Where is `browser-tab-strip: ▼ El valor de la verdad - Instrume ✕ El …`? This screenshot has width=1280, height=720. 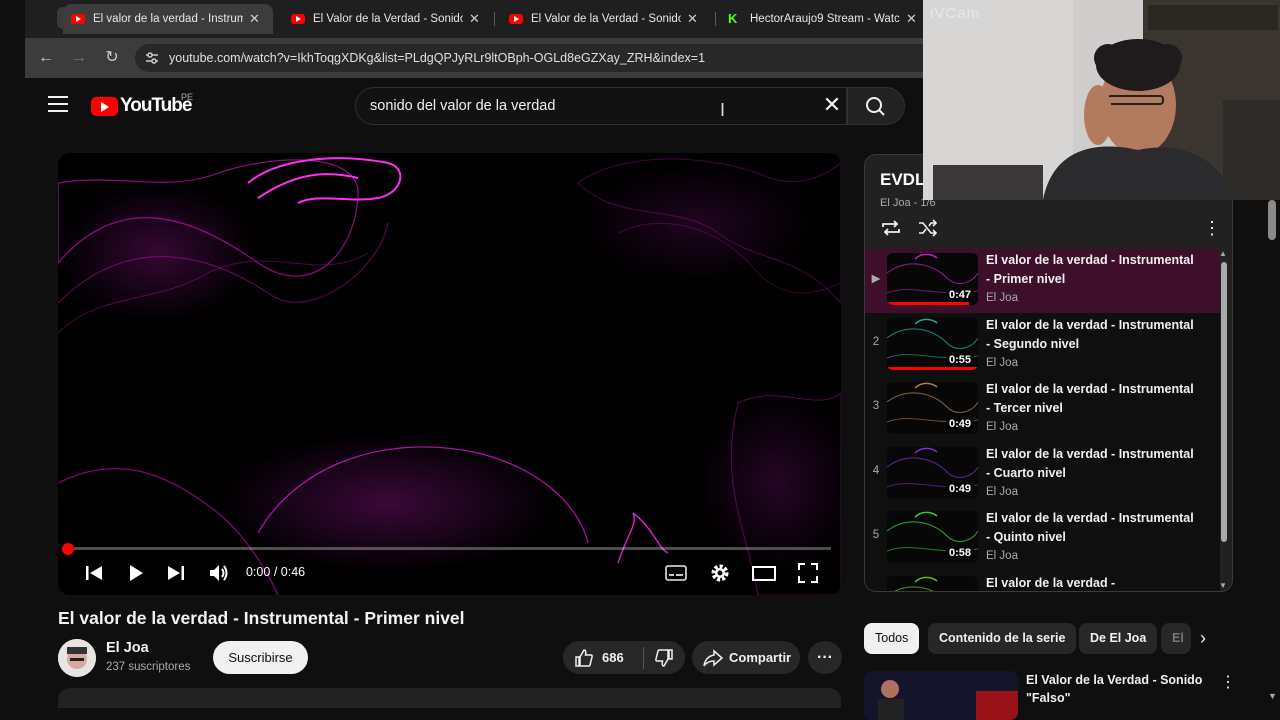 browser-tab-strip: ▼ El valor de la verdad - Instrume ✕ El … is located at coordinates (475, 19).